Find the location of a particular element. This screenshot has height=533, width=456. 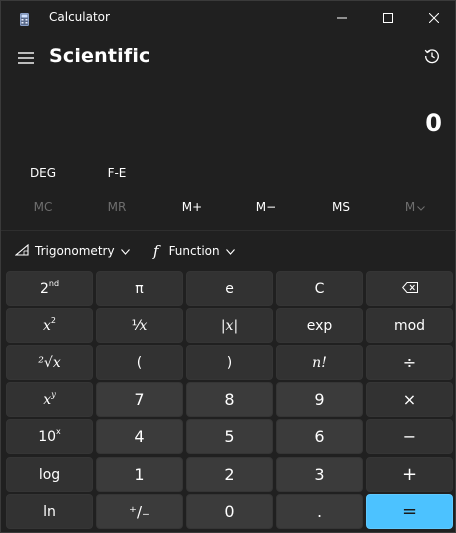

function-label: Function is located at coordinates (194, 251).